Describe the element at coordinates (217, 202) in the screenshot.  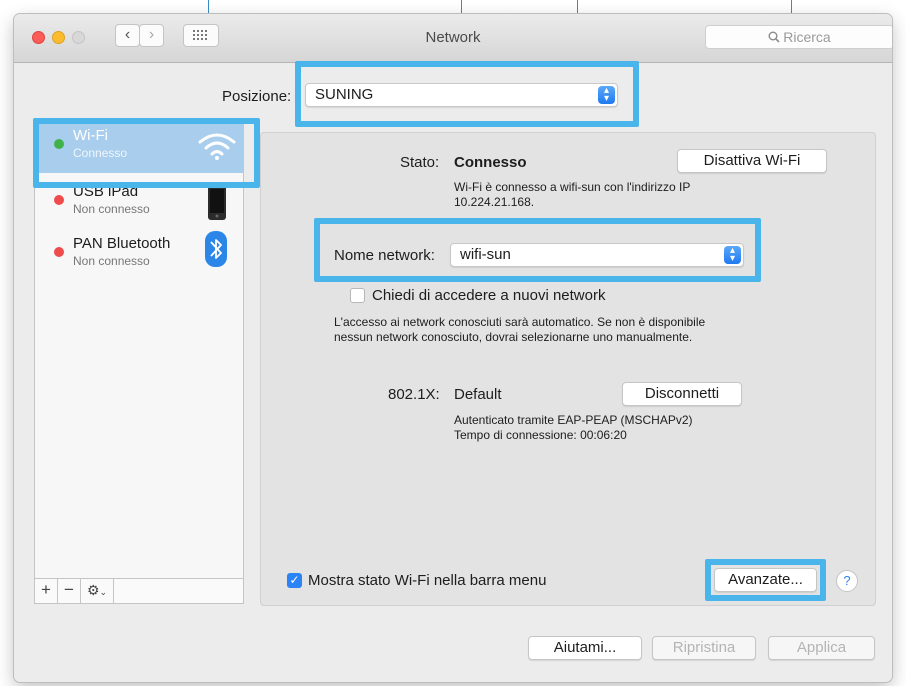
I see `ipad-icon` at that location.